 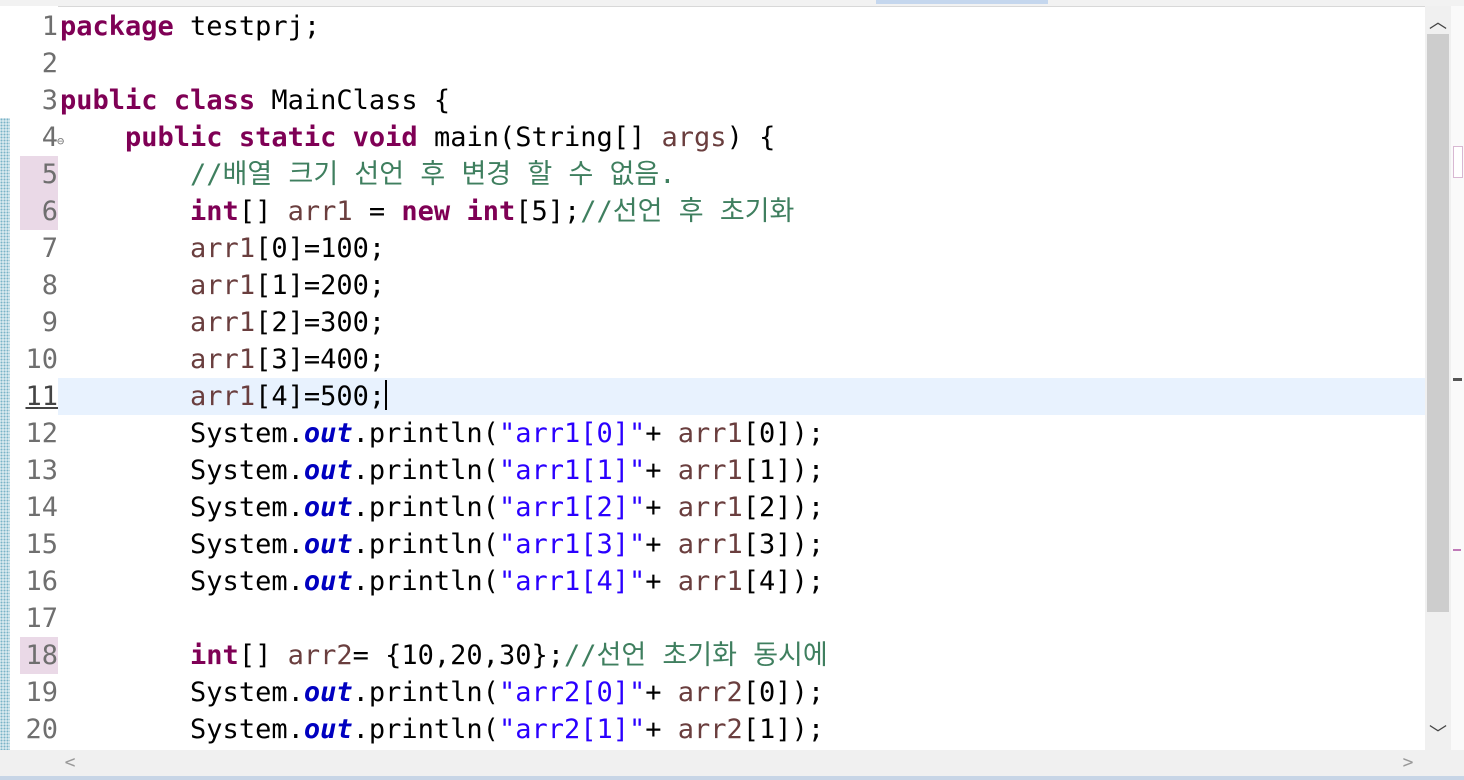 I want to click on horizontal-scrollbar: < >, so click(x=741, y=763).